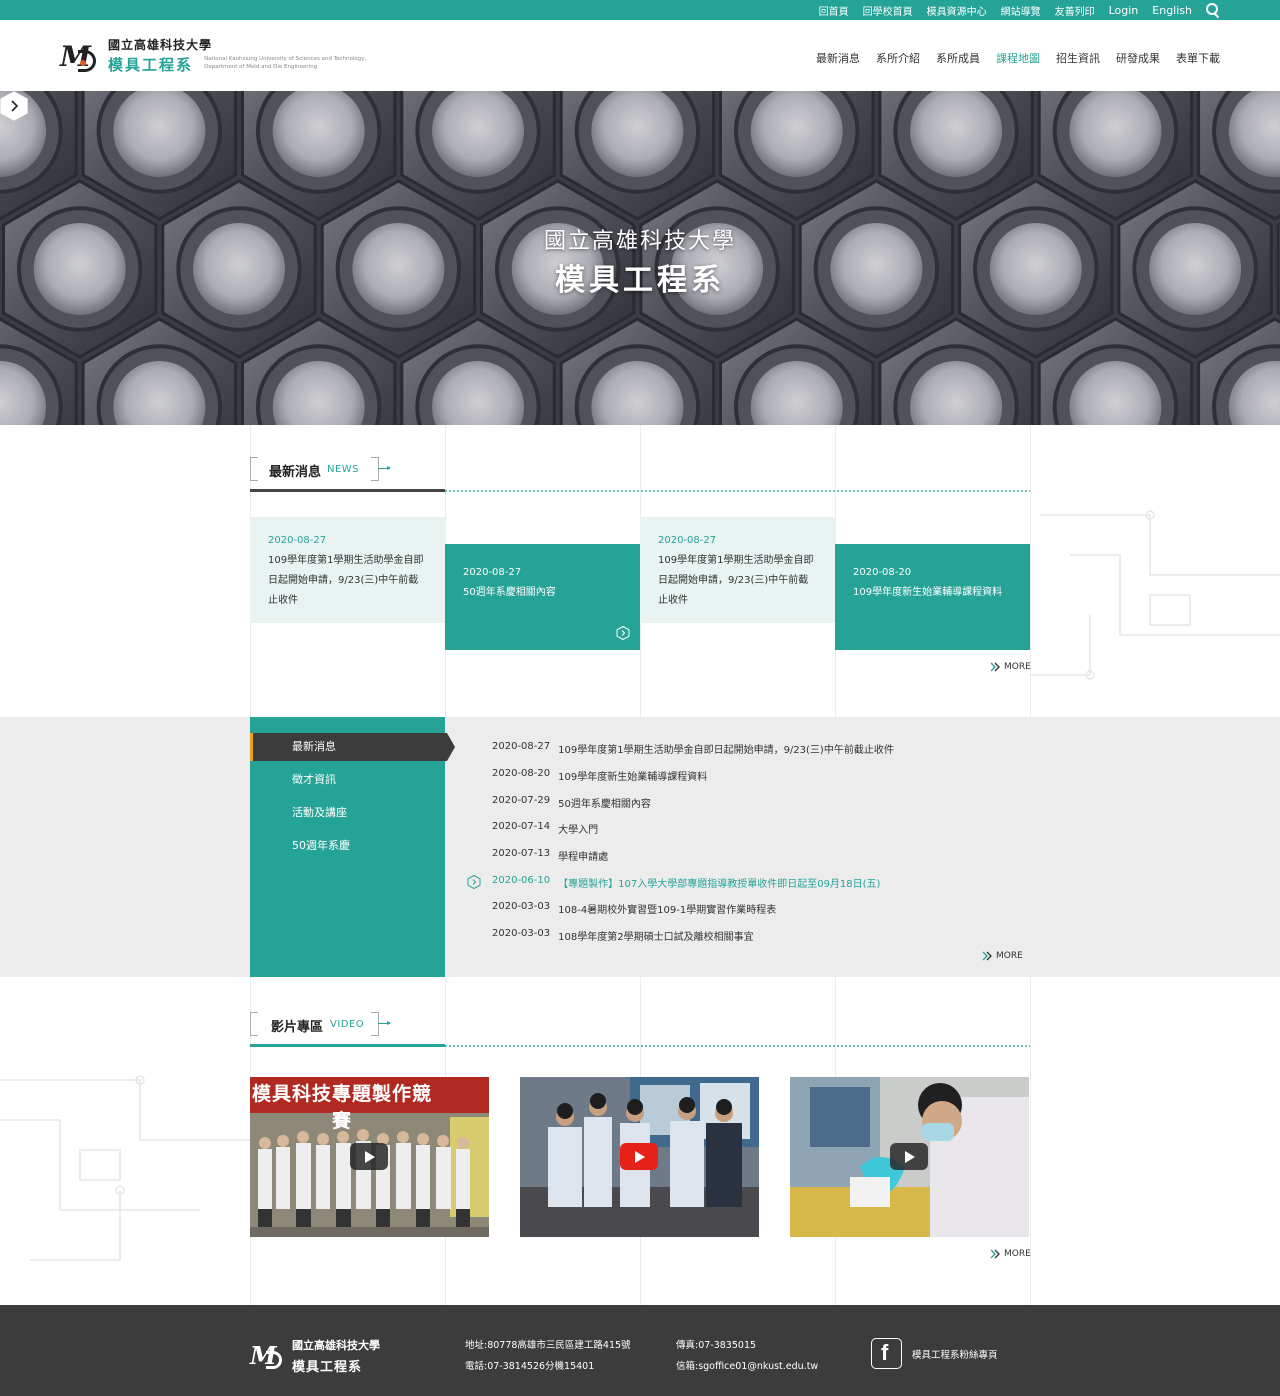 This screenshot has height=1396, width=1280. Describe the element at coordinates (347, 813) in the screenshot. I see `tab-events-lectures: 活動及講座` at that location.